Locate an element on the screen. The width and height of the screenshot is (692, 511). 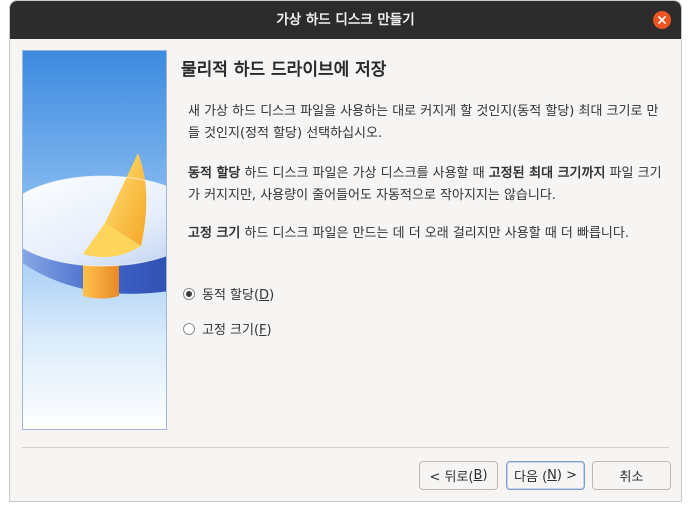
cancel-button: 취소 is located at coordinates (631, 475).